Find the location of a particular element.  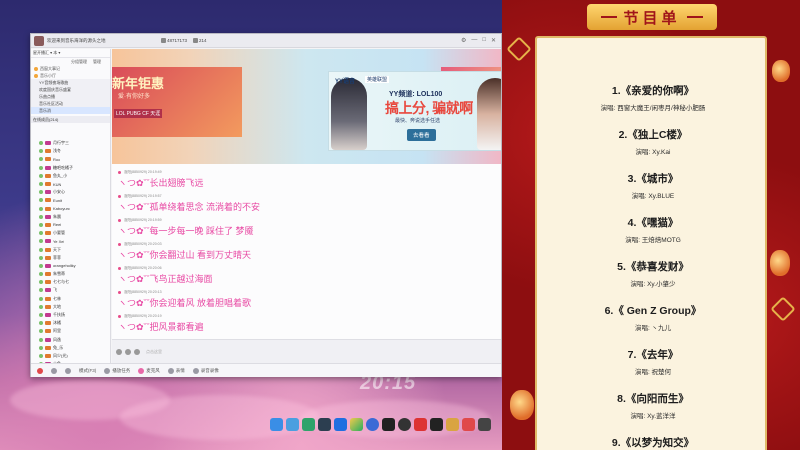

chat-input: 点击这里 is located at coordinates (154, 352).